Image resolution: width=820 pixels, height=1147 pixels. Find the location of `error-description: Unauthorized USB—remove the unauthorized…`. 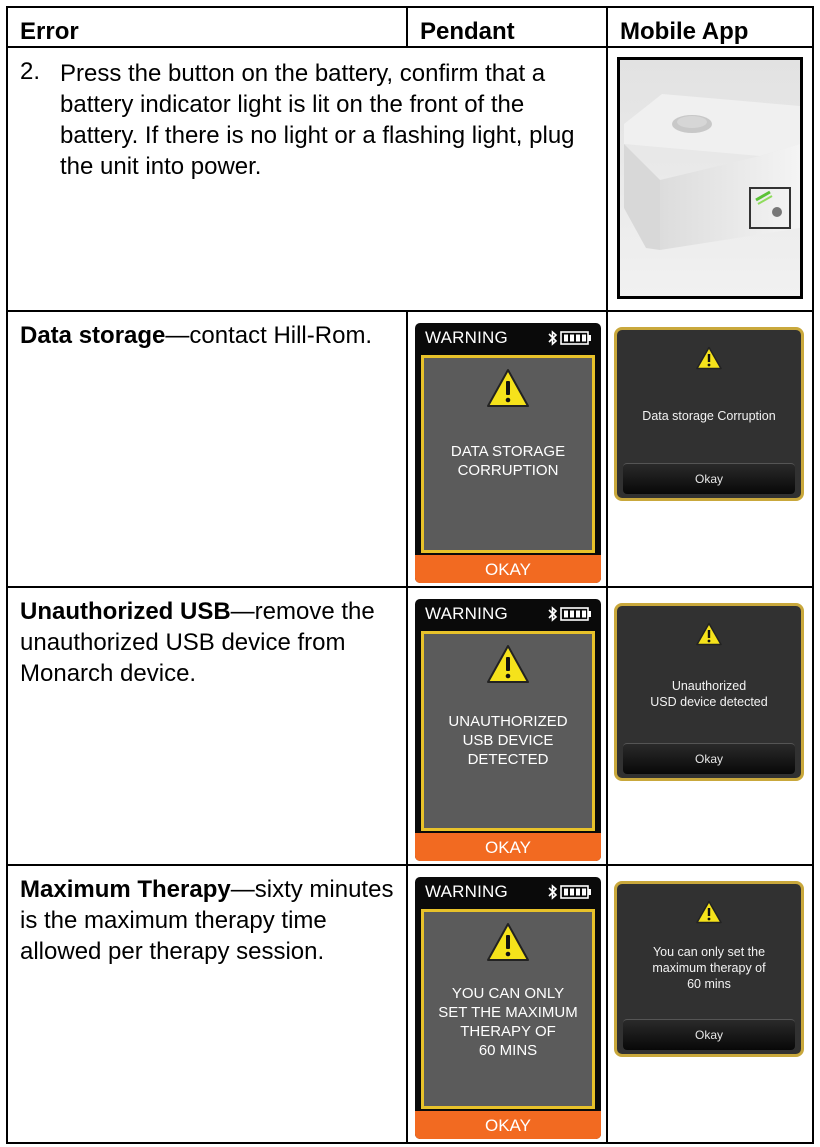

error-description: Unauthorized USB—remove the unauthorized… is located at coordinates (208, 642).